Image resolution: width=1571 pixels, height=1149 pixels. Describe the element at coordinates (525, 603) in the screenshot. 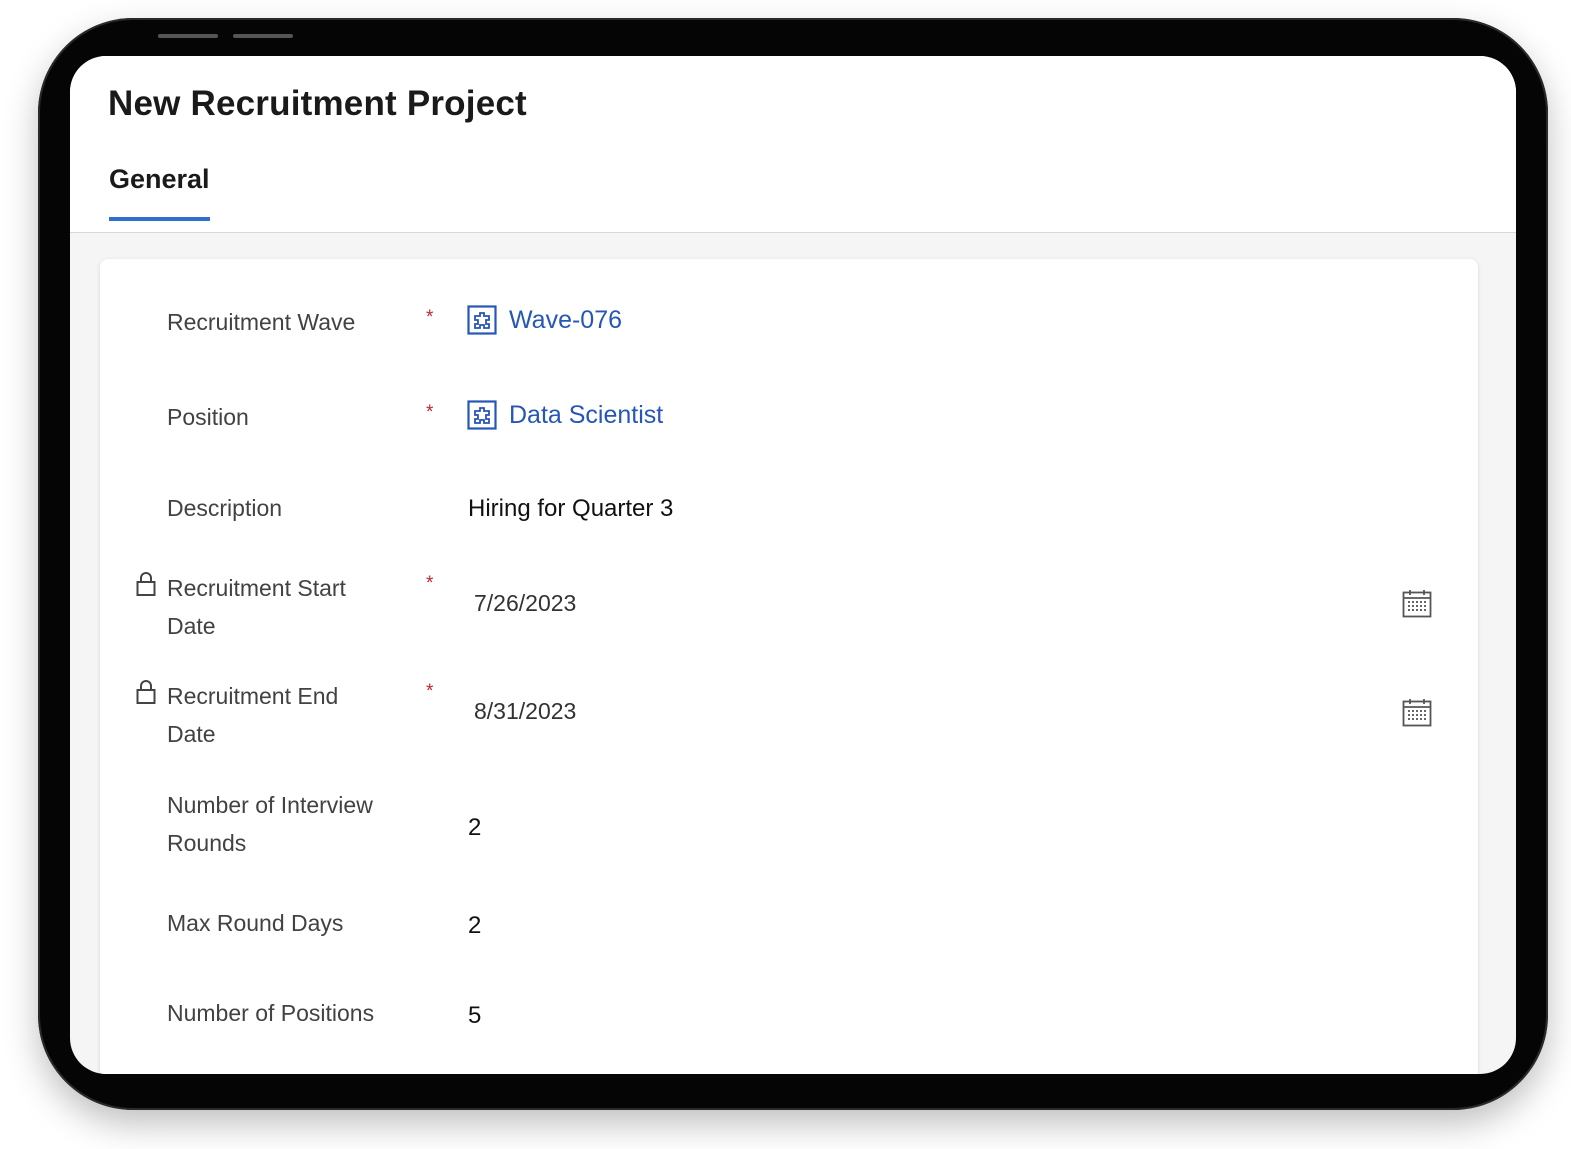

I see `start-date-input: 7/26/2023` at that location.